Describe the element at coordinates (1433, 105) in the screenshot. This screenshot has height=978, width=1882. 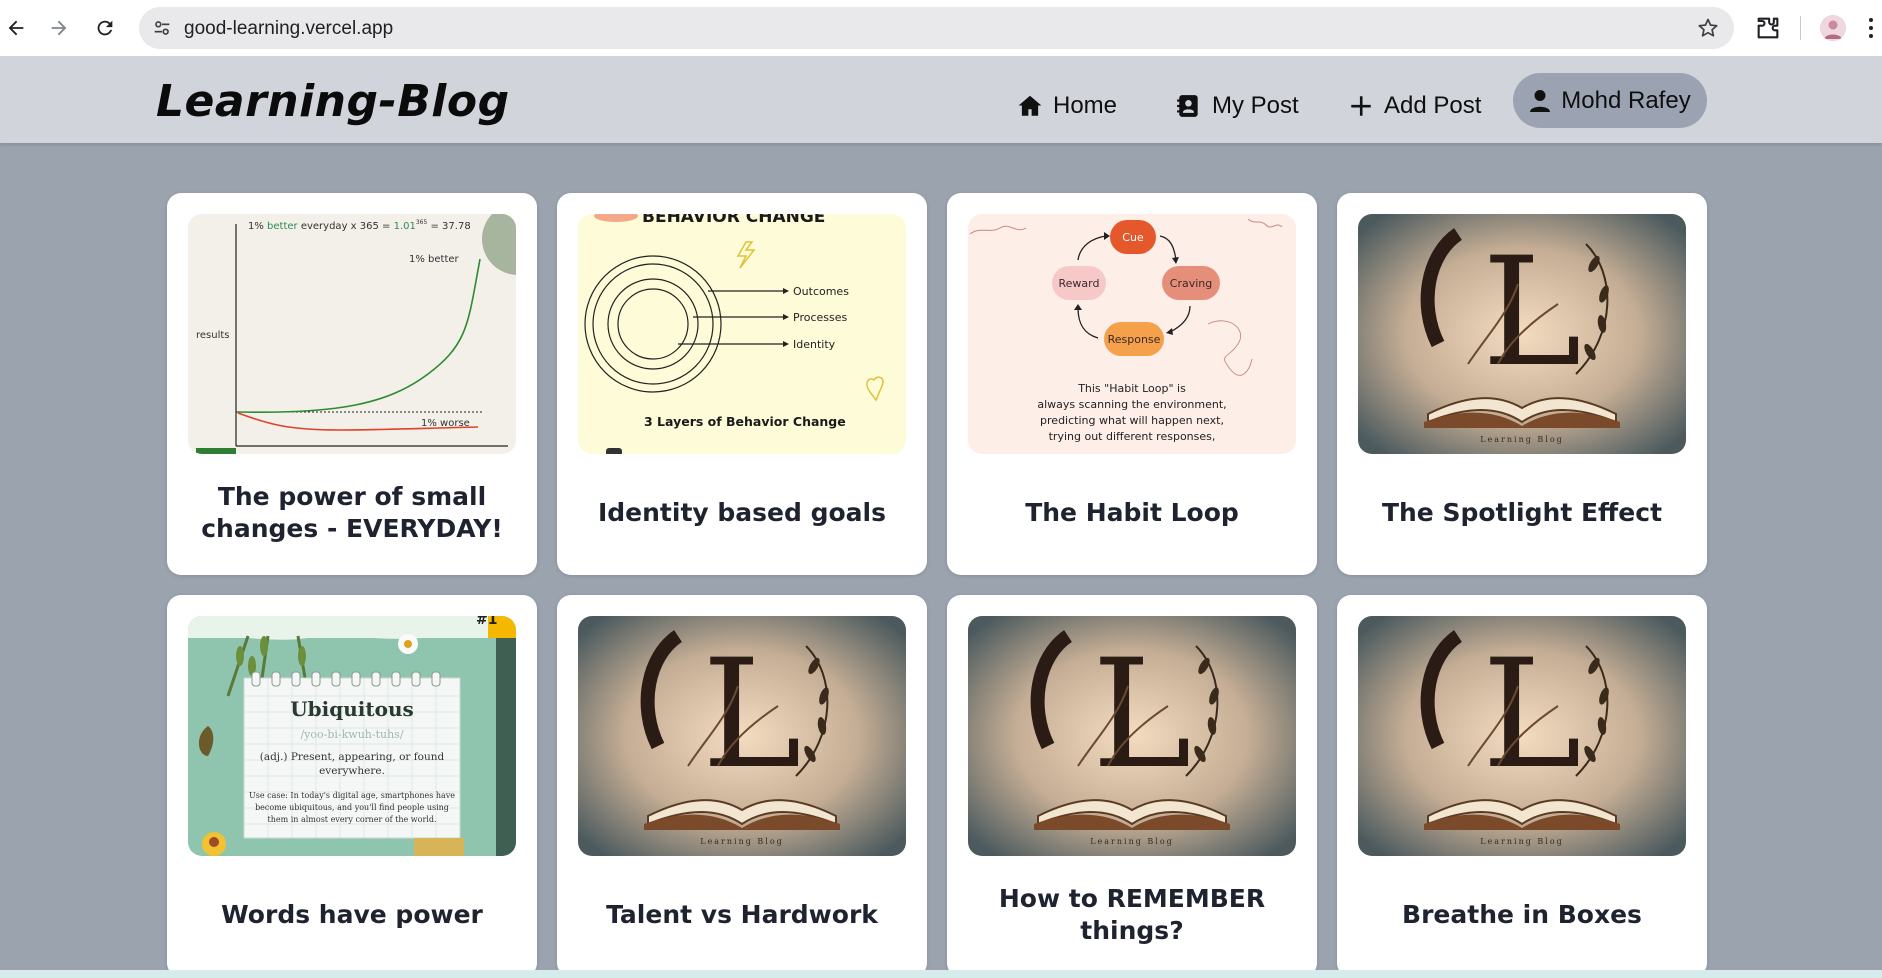
I see `nav-add-post-label: Add Post` at that location.